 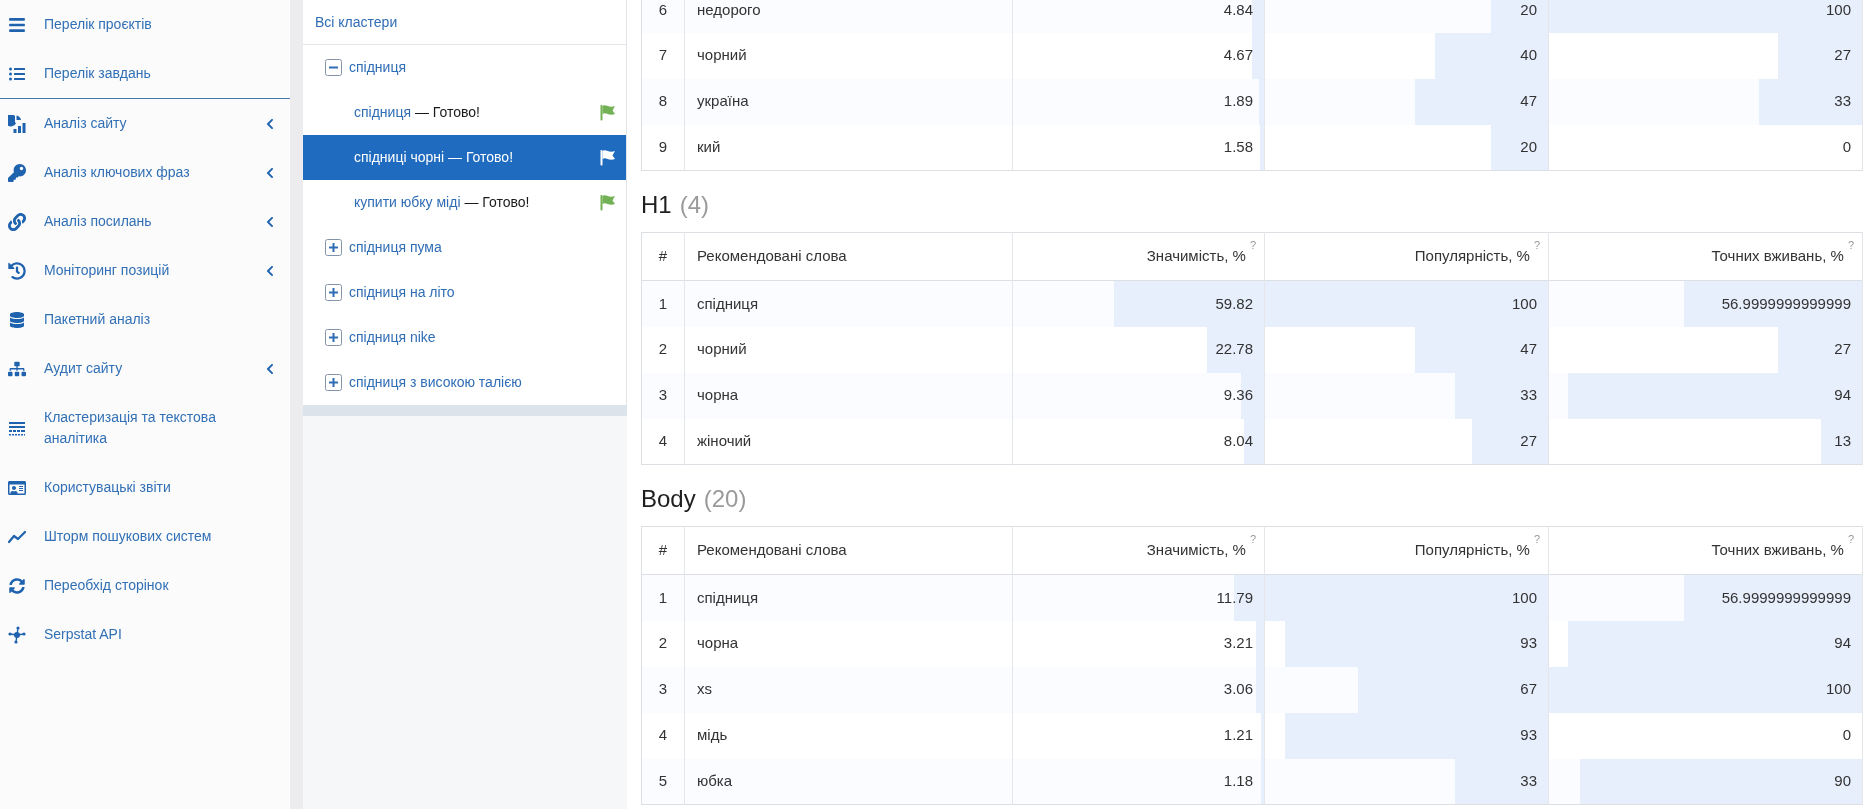 I want to click on row-number: 7, so click(x=663, y=55).